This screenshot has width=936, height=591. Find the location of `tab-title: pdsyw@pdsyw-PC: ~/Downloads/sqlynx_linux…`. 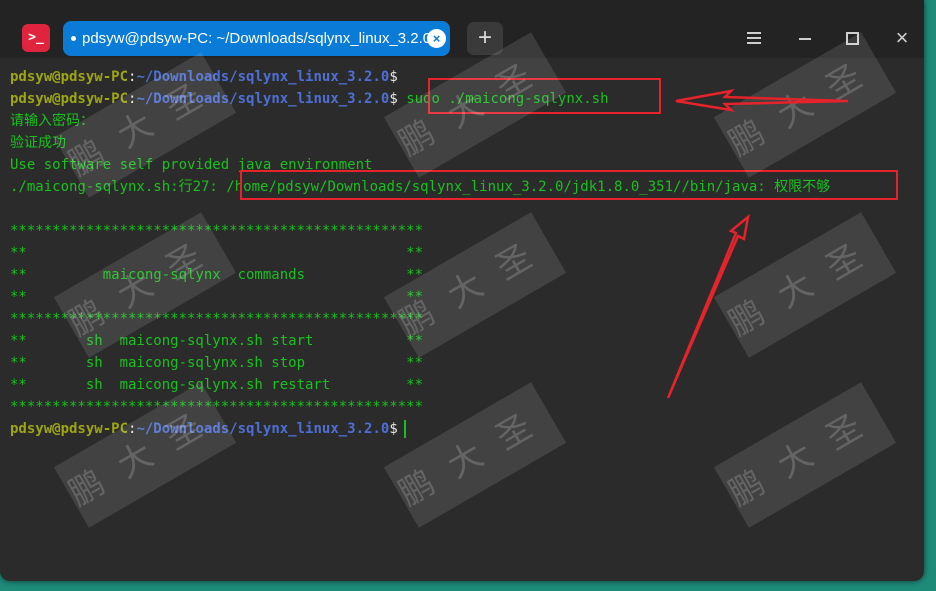

tab-title: pdsyw@pdsyw-PC: ~/Downloads/sqlynx_linux… is located at coordinates (257, 38).